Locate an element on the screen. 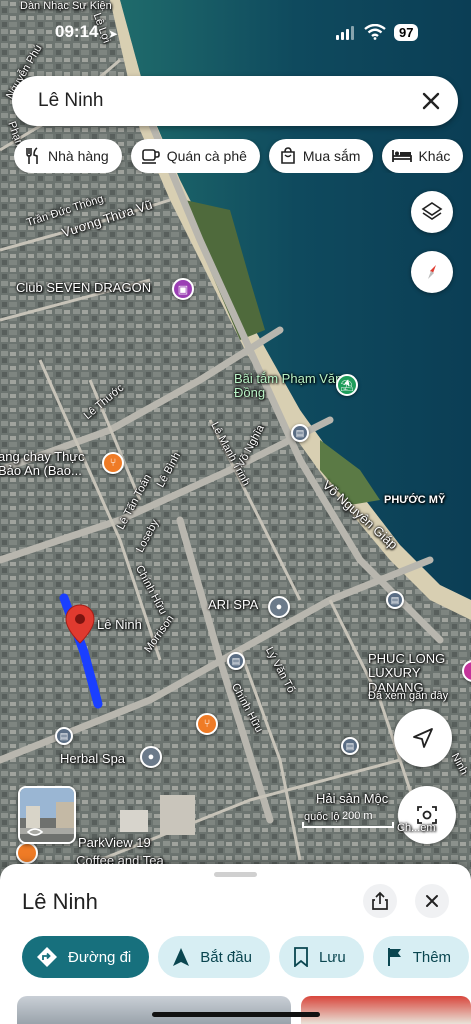  share-button is located at coordinates (380, 901).